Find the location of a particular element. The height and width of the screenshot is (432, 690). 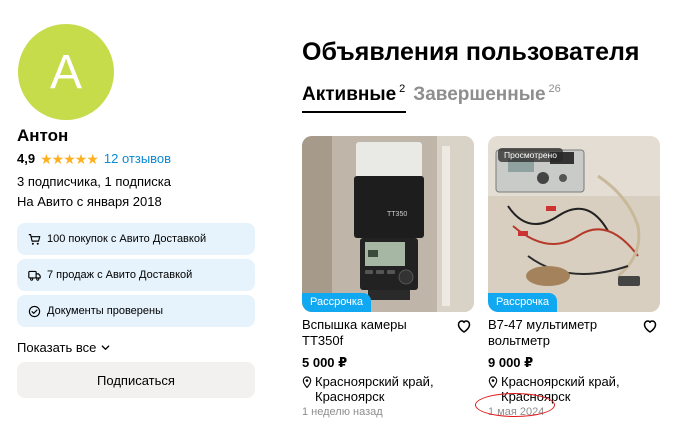

check-circle-icon is located at coordinates (34, 311).